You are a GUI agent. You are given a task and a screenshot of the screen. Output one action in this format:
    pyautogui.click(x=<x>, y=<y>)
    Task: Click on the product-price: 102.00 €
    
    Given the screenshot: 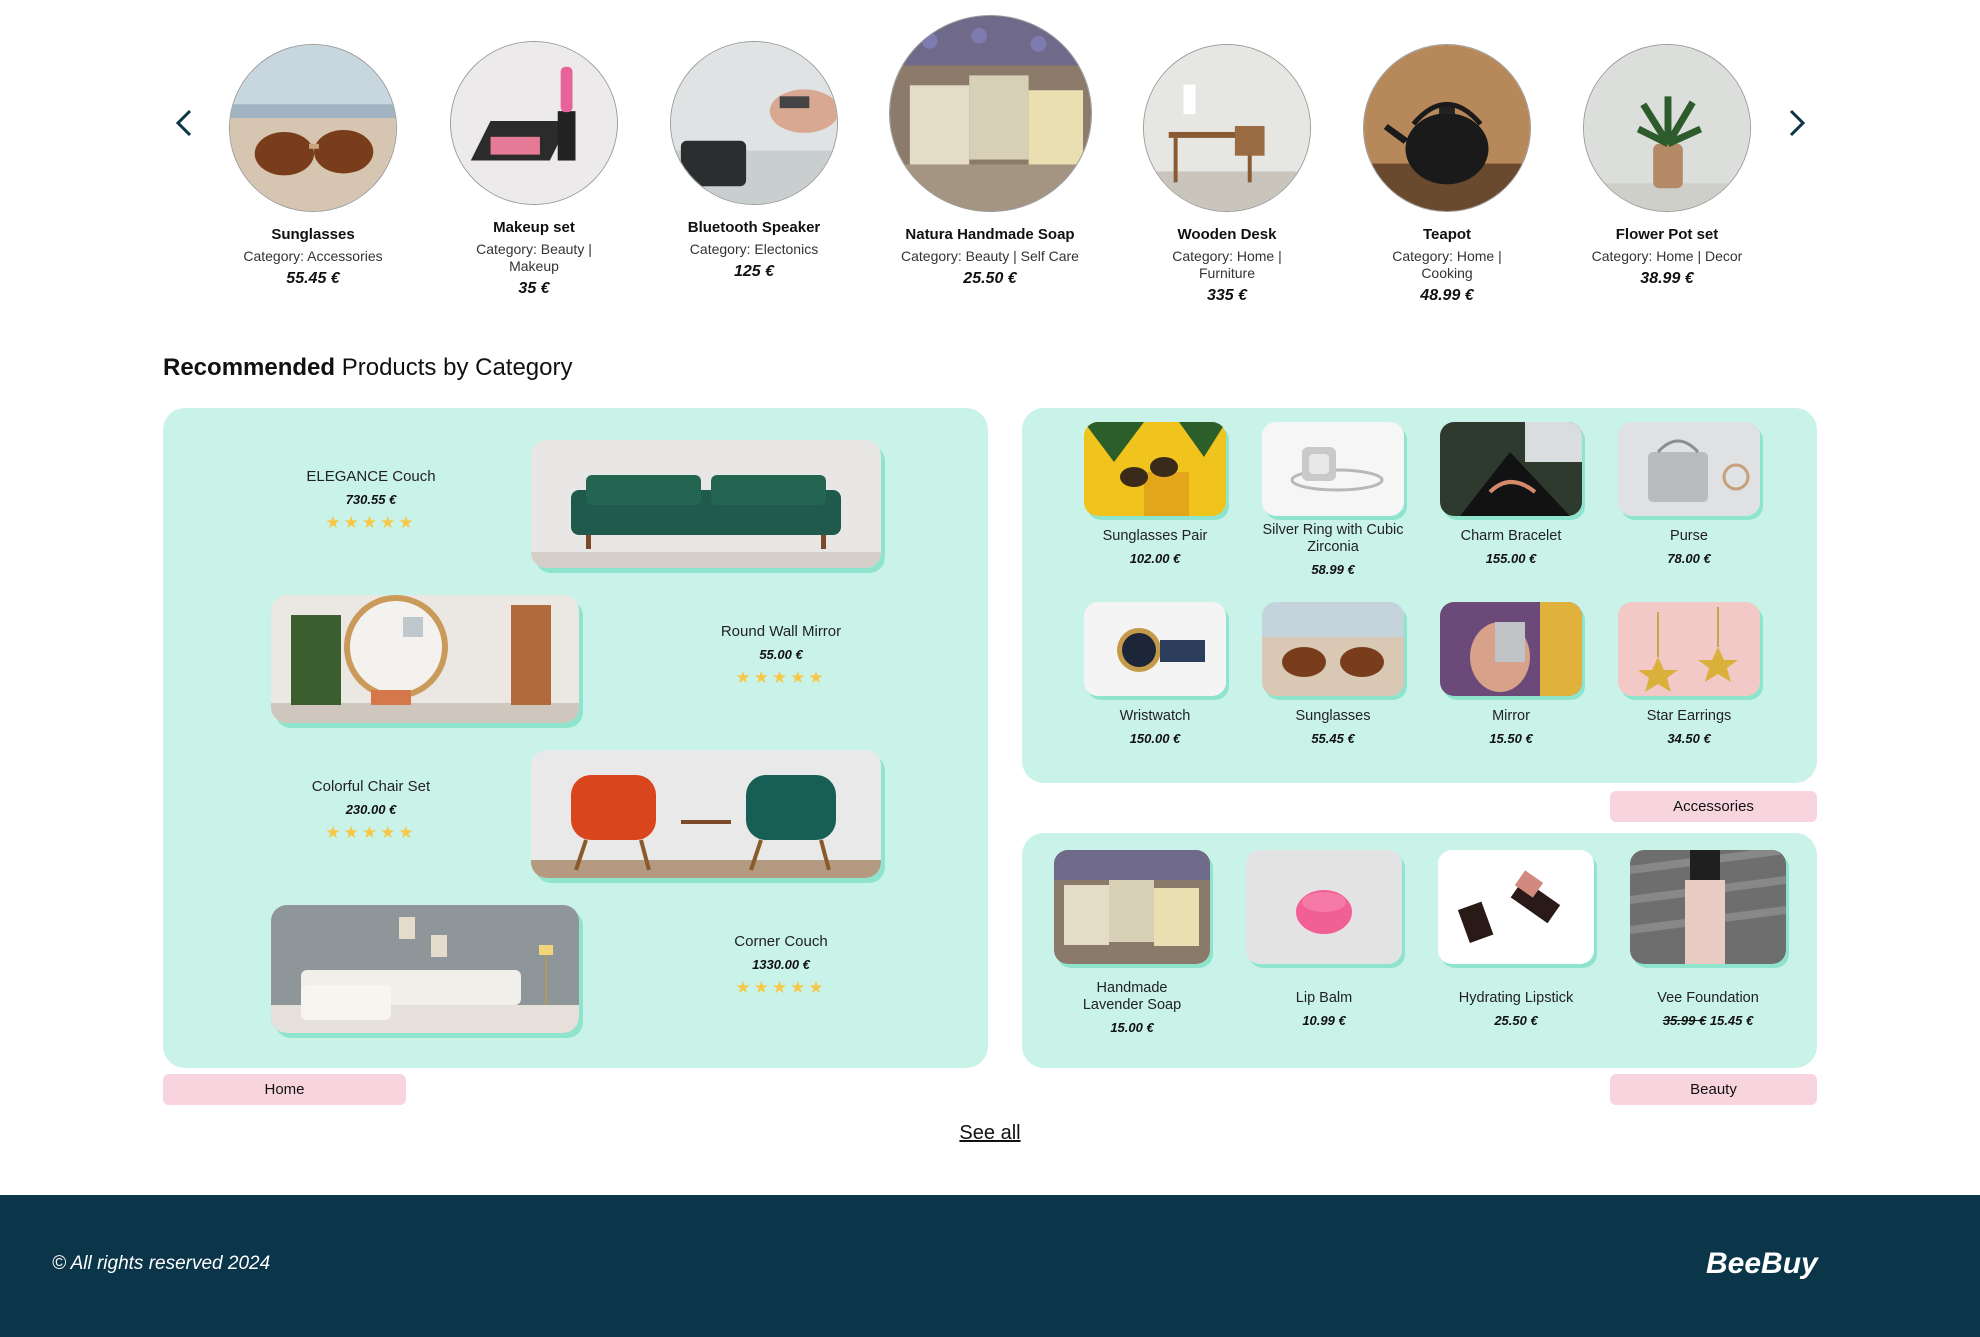 What is the action you would take?
    pyautogui.click(x=1155, y=558)
    